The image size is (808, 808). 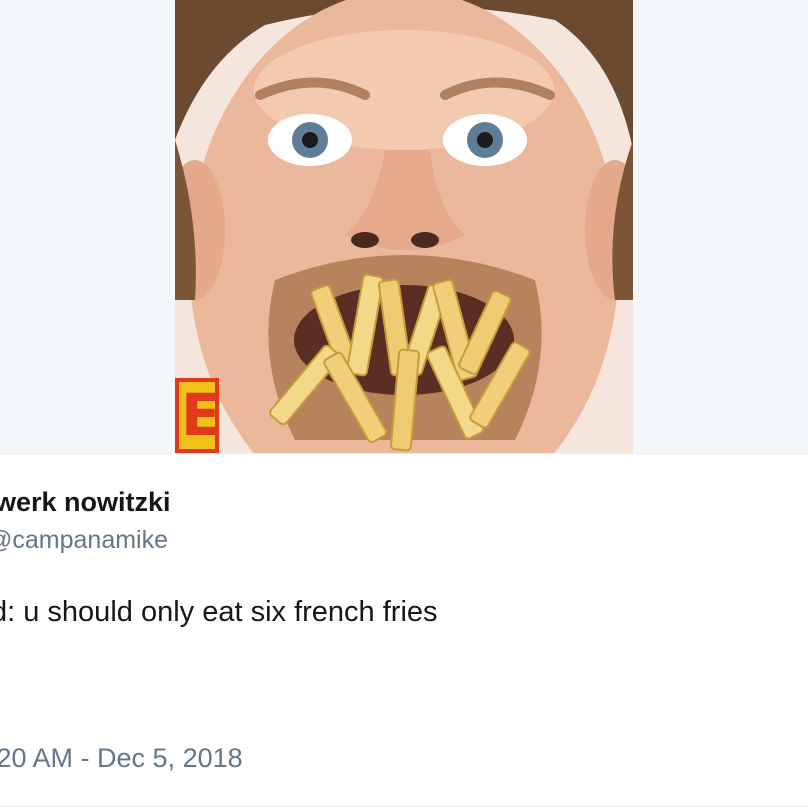 What do you see at coordinates (84, 540) in the screenshot?
I see `user-handle: @campanamike` at bounding box center [84, 540].